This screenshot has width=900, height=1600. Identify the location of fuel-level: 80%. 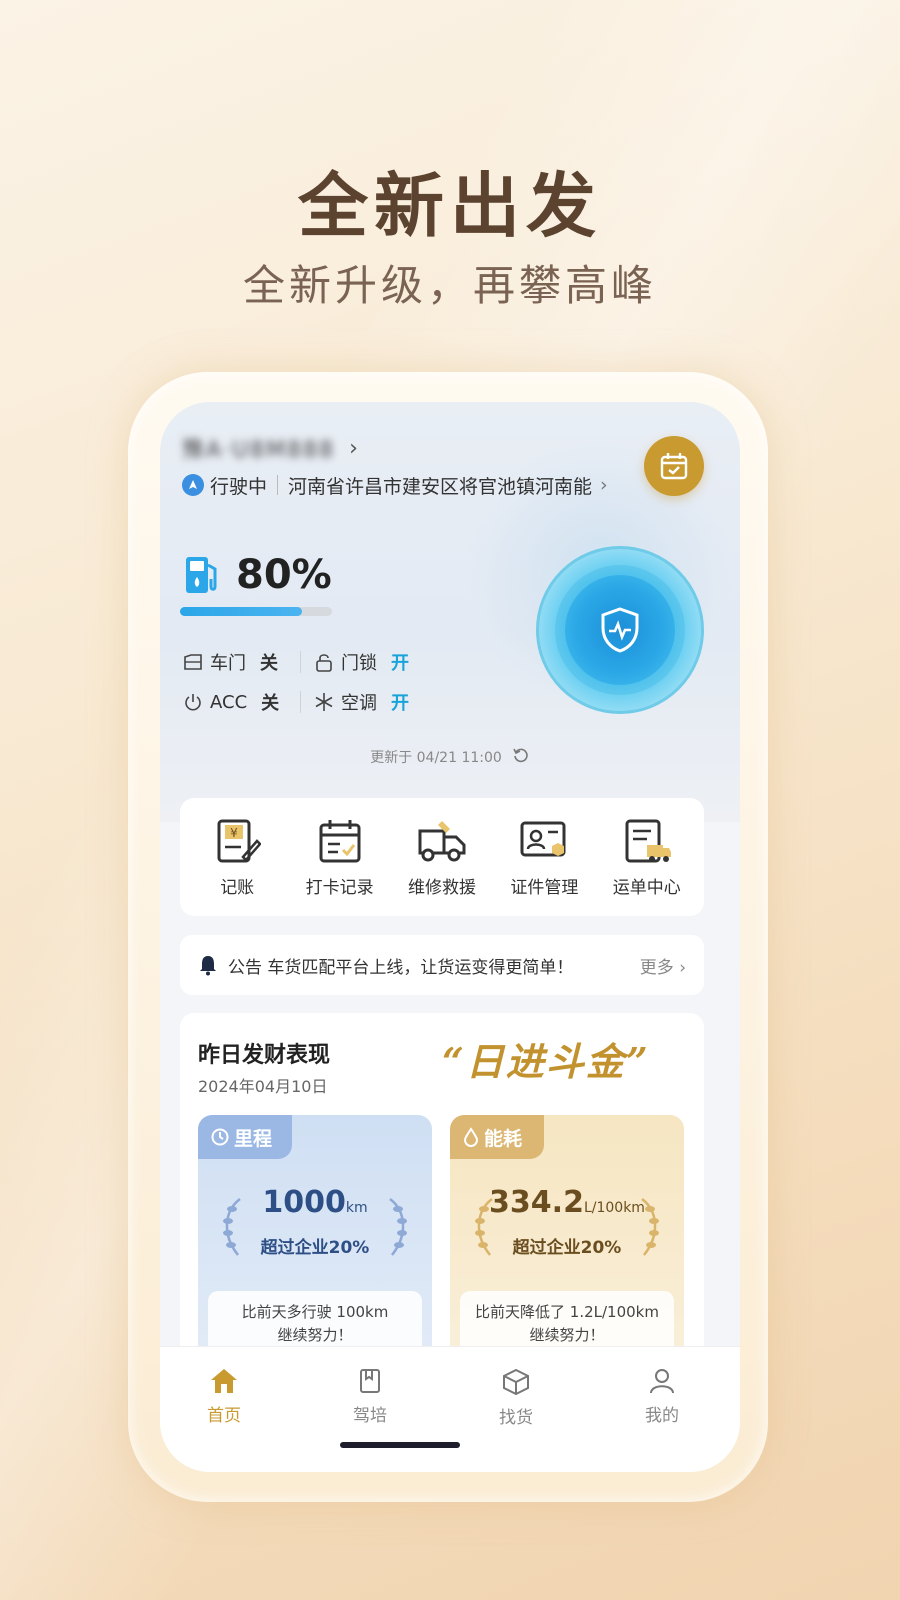
(257, 575).